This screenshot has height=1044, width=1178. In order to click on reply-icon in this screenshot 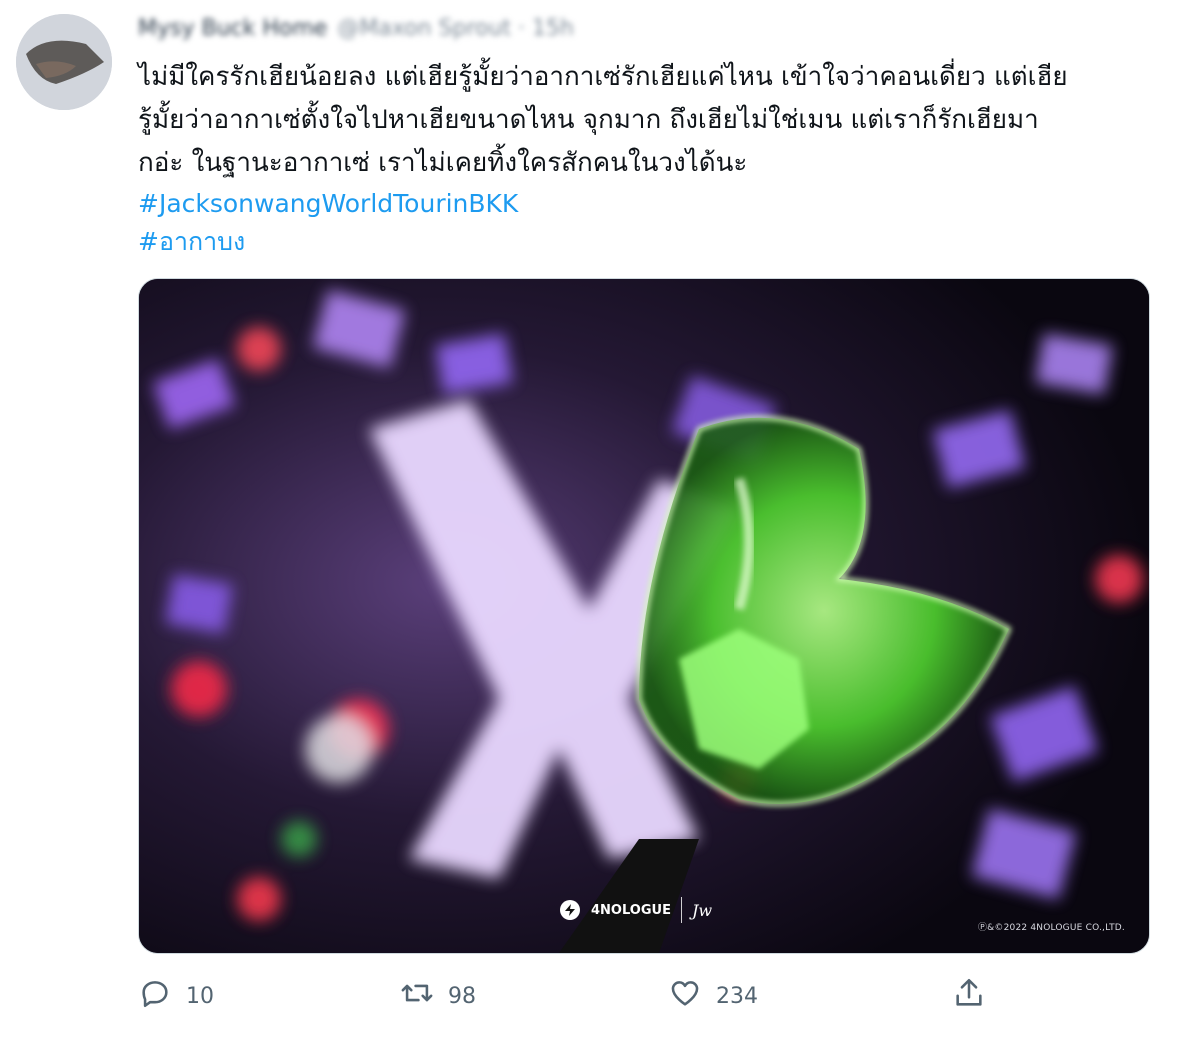, I will do `click(155, 996)`.